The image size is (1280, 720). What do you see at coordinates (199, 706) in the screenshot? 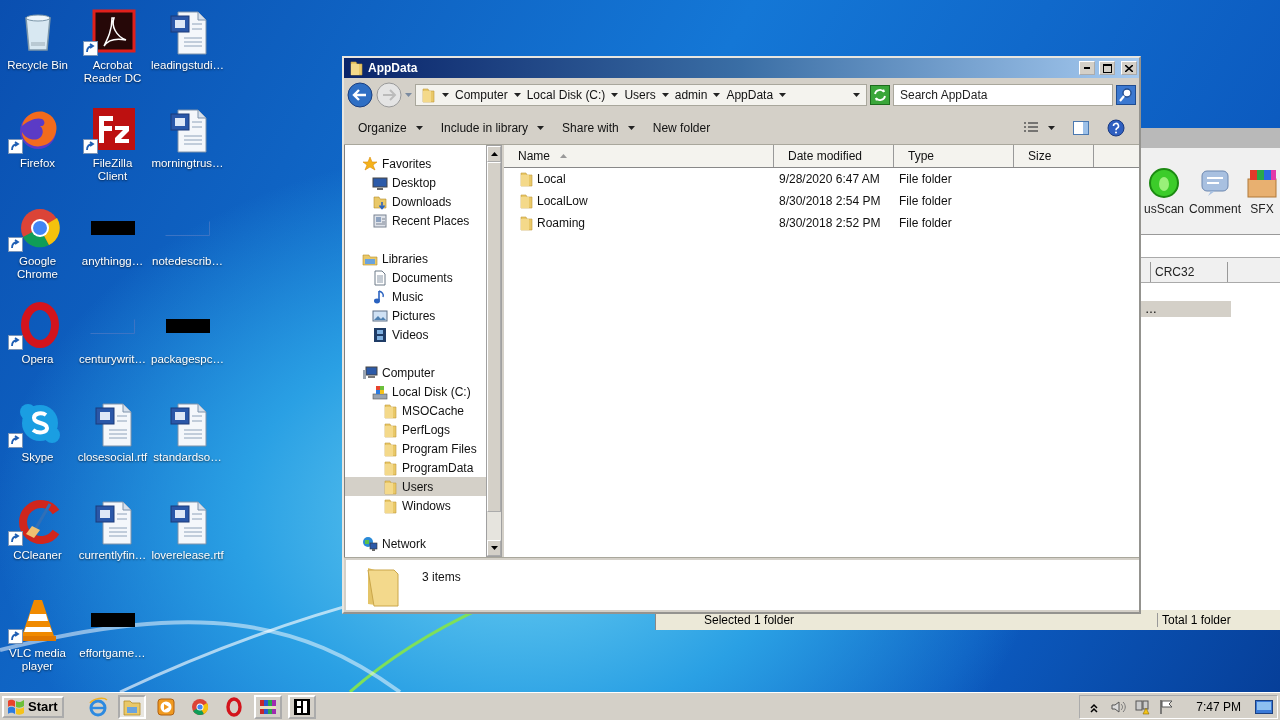
I see `app-logo-icon` at bounding box center [199, 706].